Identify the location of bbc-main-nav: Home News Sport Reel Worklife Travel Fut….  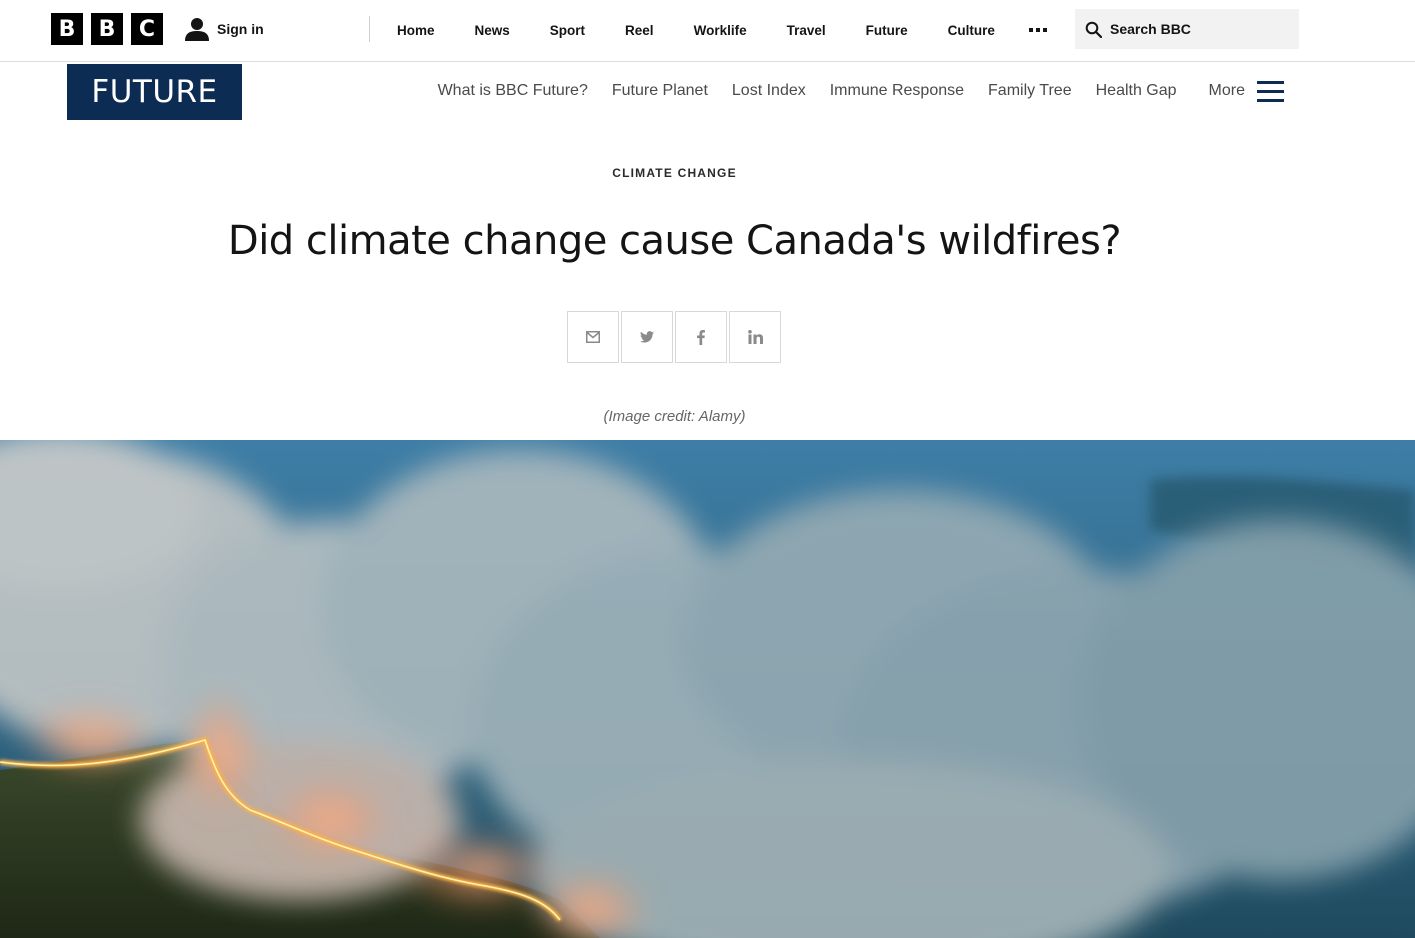
(719, 30).